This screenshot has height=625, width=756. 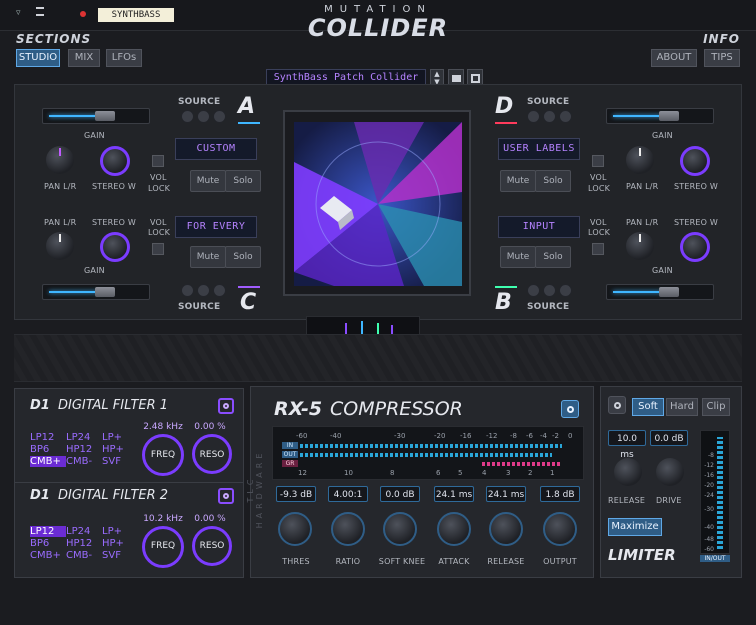 What do you see at coordinates (466, 436) in the screenshot?
I see `scale-tick: -16` at bounding box center [466, 436].